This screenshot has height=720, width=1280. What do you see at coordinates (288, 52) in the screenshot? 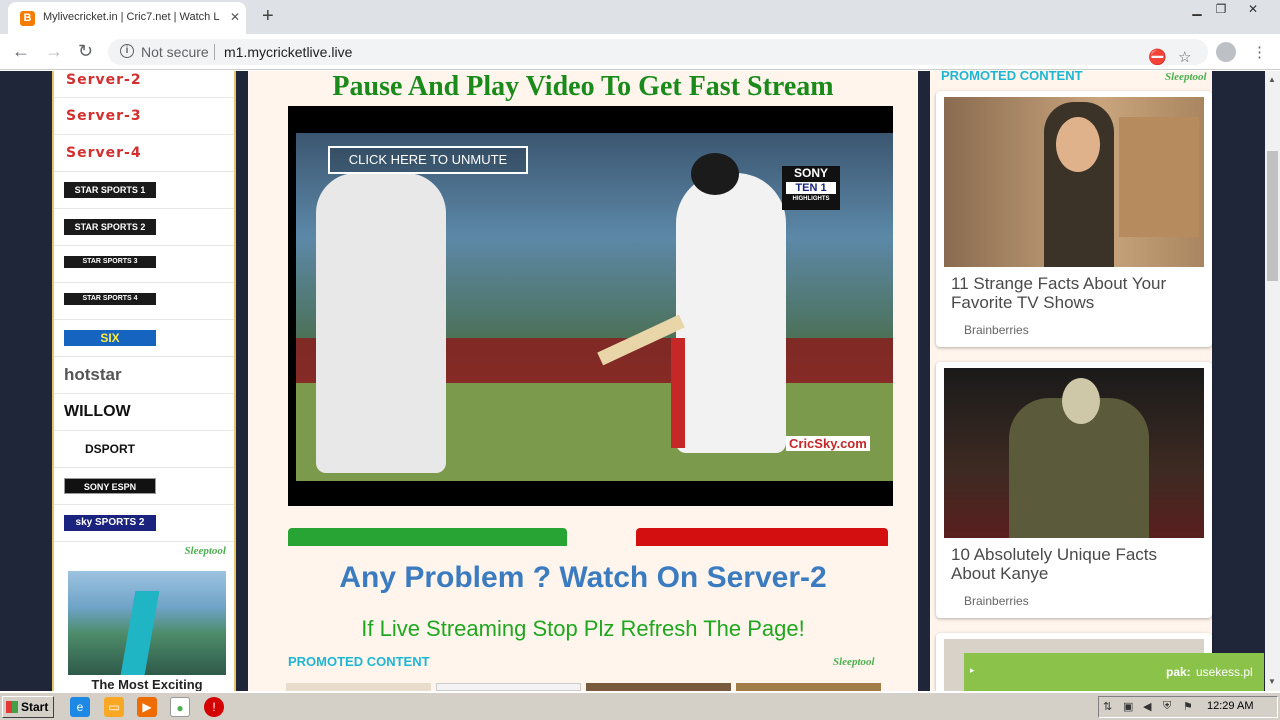
I see `url-text: m1.mycricketlive.live` at bounding box center [288, 52].